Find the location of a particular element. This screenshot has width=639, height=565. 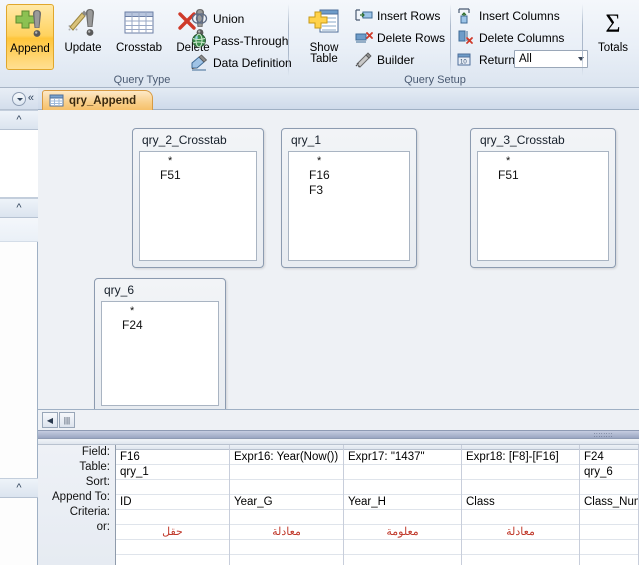

navigation-dropdown-icon is located at coordinates (18, 98).